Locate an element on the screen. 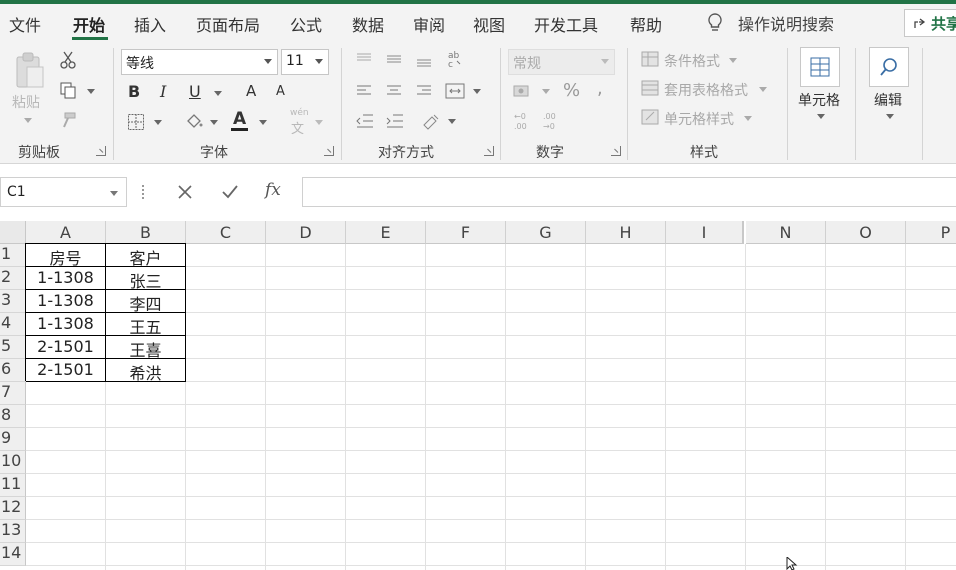  column-header-o: O is located at coordinates (866, 232).